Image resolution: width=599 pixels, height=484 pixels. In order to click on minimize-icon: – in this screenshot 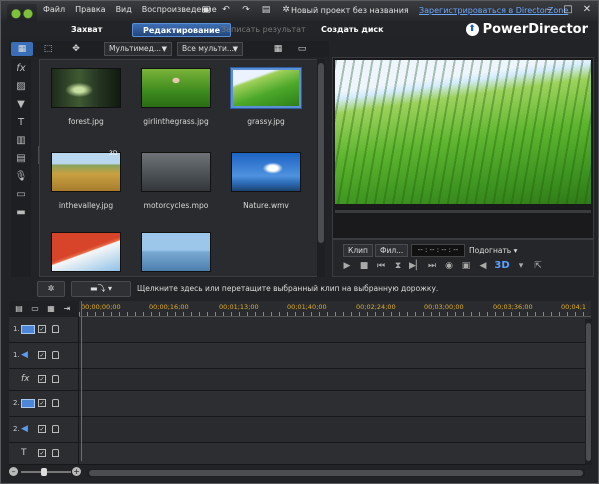, I will do `click(549, 10)`.